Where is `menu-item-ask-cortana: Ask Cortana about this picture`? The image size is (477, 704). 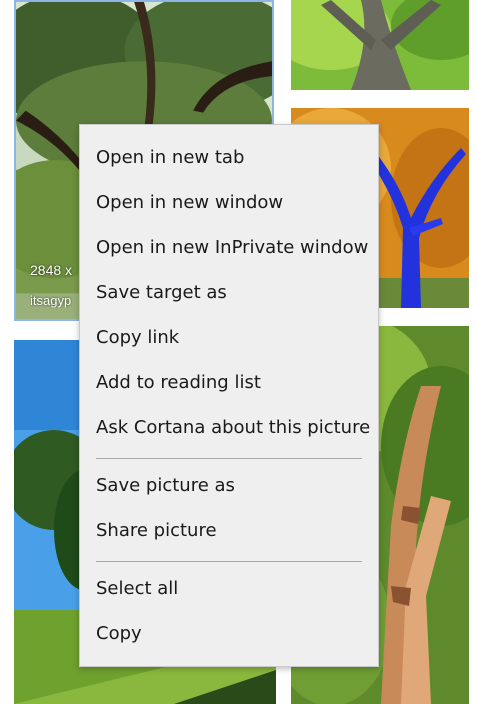 menu-item-ask-cortana: Ask Cortana about this picture is located at coordinates (229, 428).